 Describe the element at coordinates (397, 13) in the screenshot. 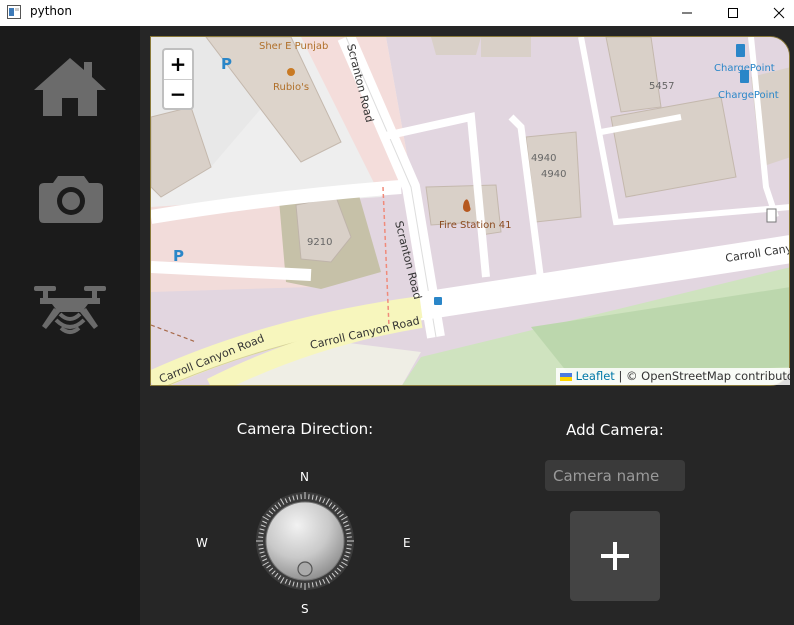

I see `title-bar: python` at that location.